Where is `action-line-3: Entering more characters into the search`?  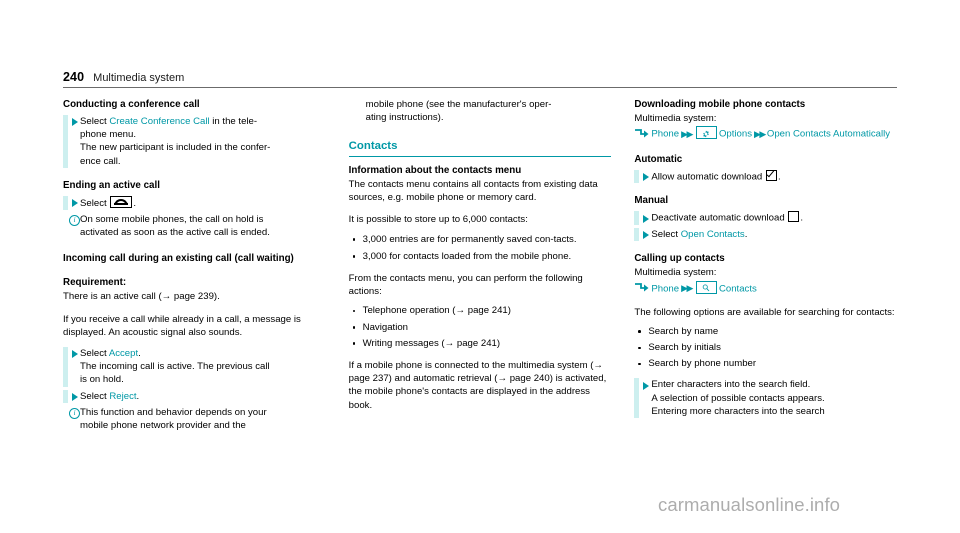 action-line-3: Entering more characters into the search is located at coordinates (738, 411).